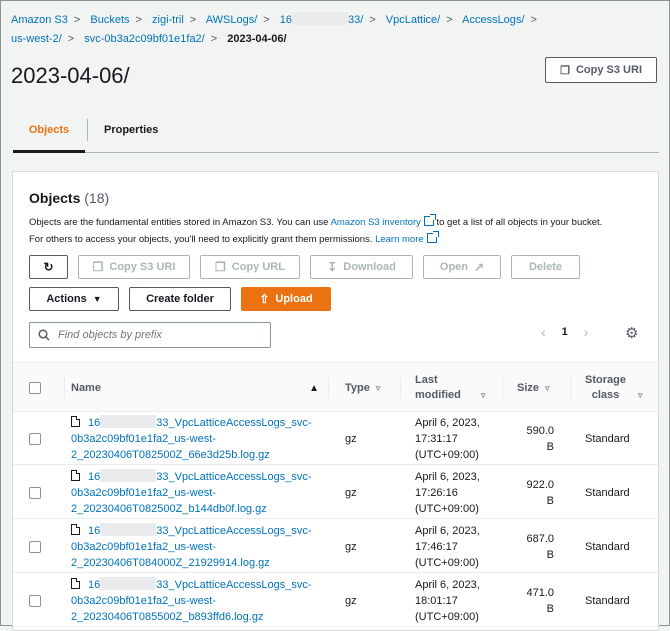  I want to click on breadcrumb-vpclattice: VpcLattice/, so click(413, 20).